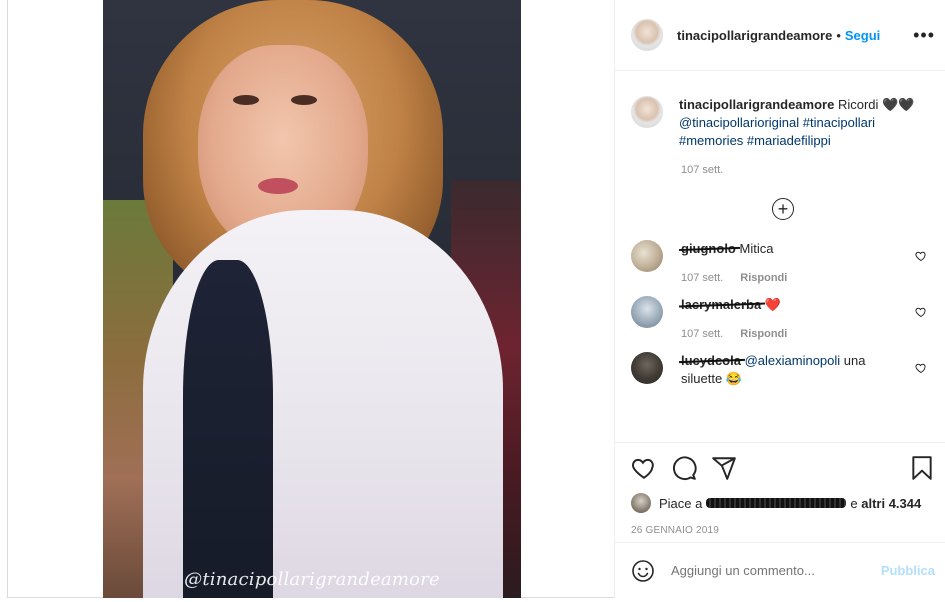 This screenshot has width=945, height=602. Describe the element at coordinates (776, 570) in the screenshot. I see `comment-input` at that location.